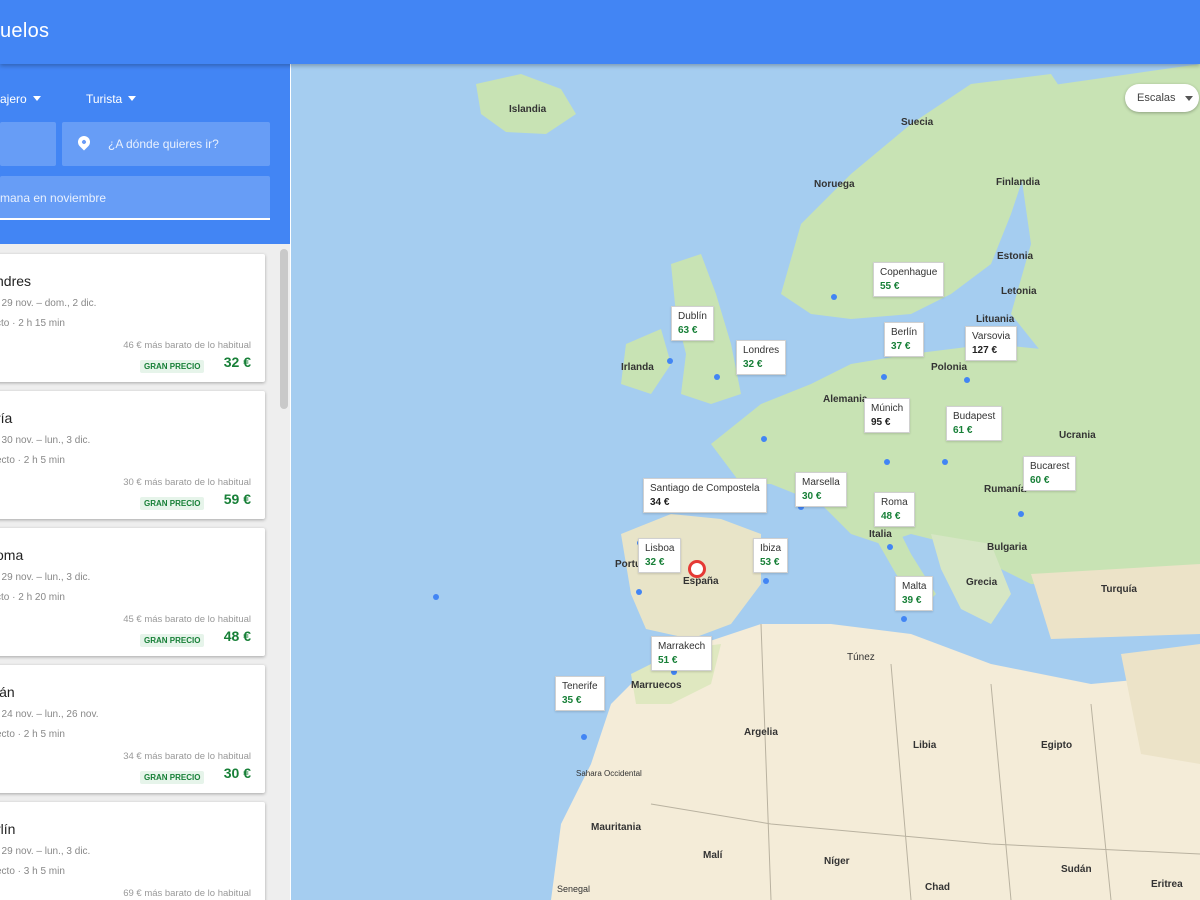 This screenshot has width=1200, height=900. What do you see at coordinates (237, 773) in the screenshot?
I see `result-price: 30 €` at bounding box center [237, 773].